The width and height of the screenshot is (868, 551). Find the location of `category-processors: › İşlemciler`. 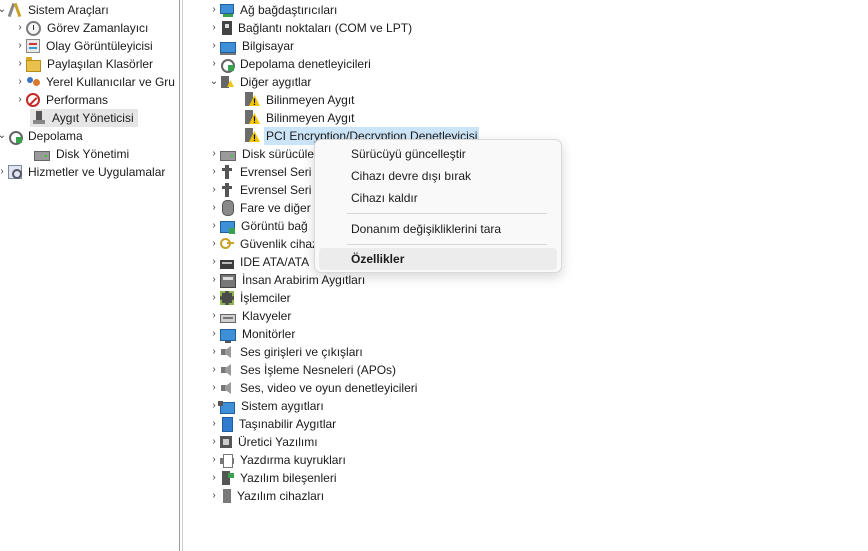

category-processors: › İşlemciler is located at coordinates (250, 298).